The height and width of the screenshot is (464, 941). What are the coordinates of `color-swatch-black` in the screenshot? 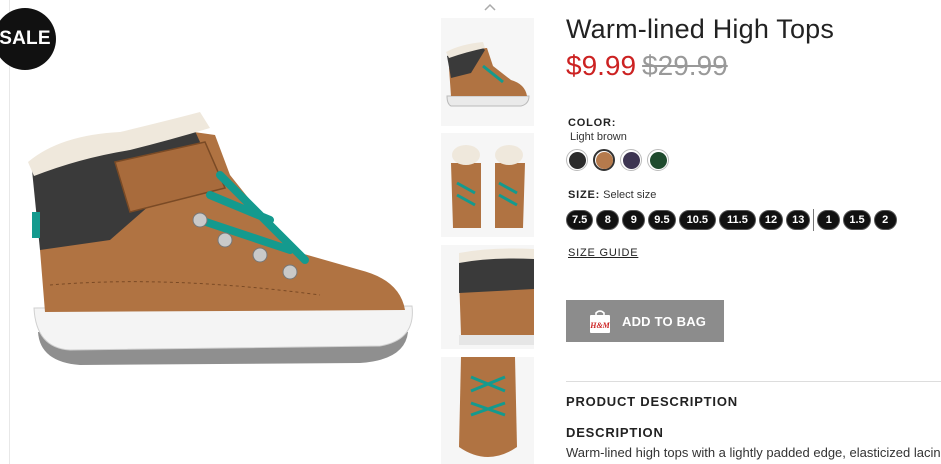 It's located at (577, 160).